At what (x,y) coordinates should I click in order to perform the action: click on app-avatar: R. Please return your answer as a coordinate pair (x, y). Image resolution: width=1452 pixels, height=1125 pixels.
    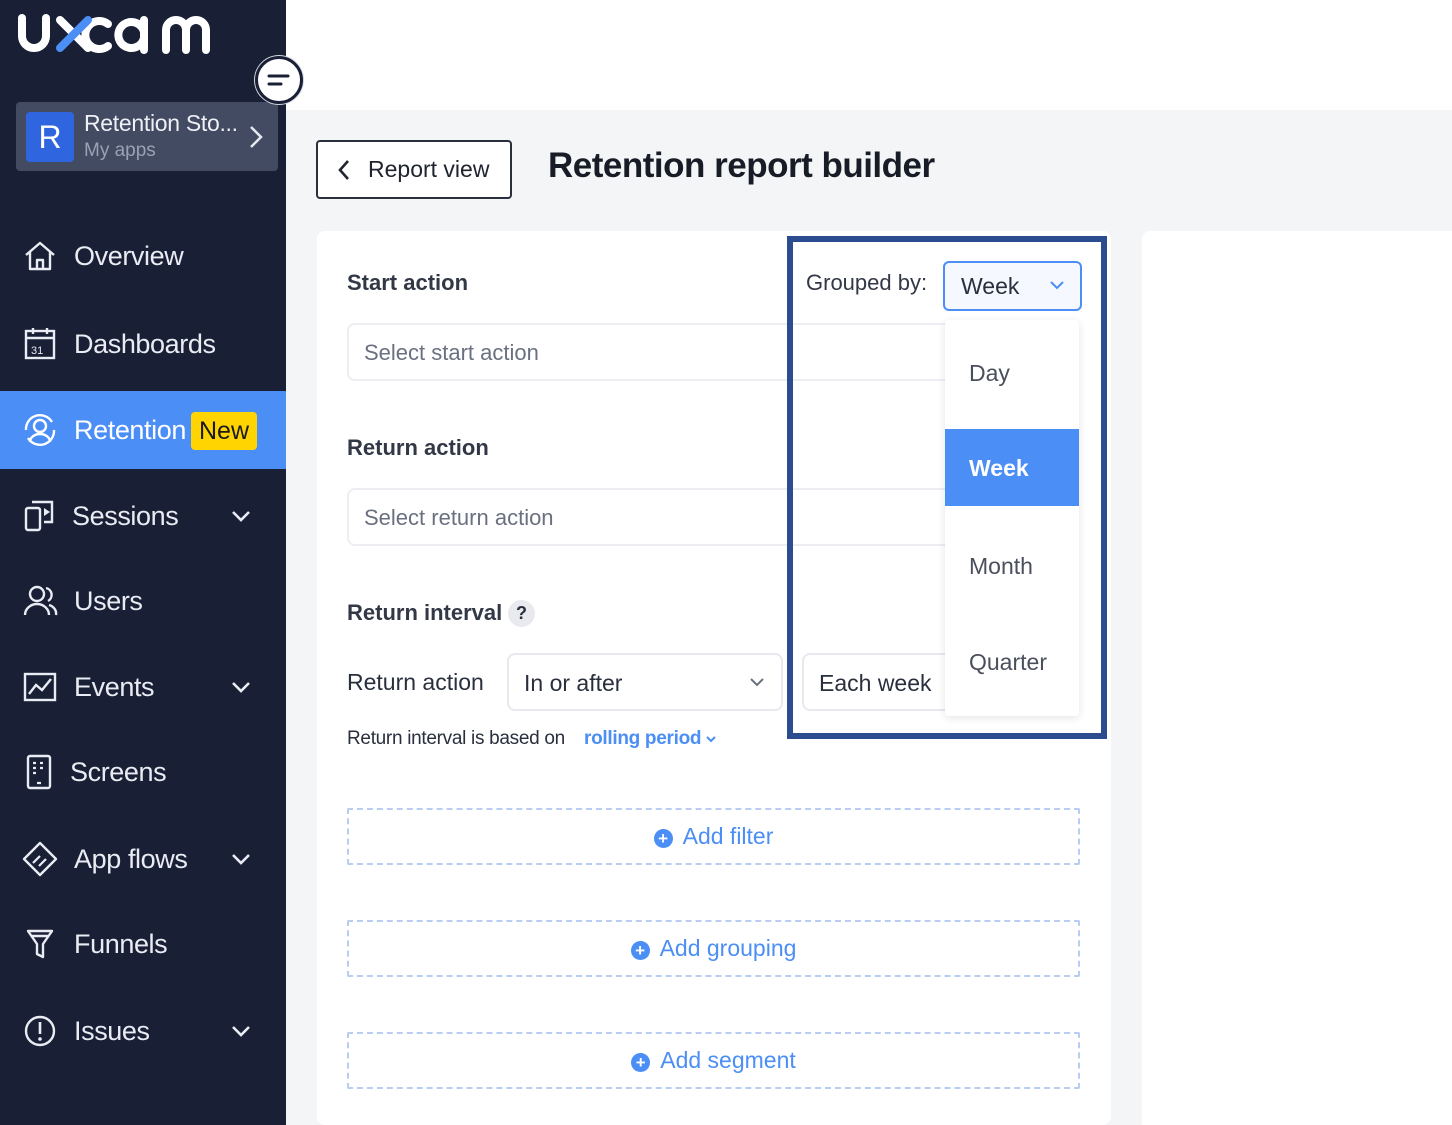
    Looking at the image, I should click on (50, 137).